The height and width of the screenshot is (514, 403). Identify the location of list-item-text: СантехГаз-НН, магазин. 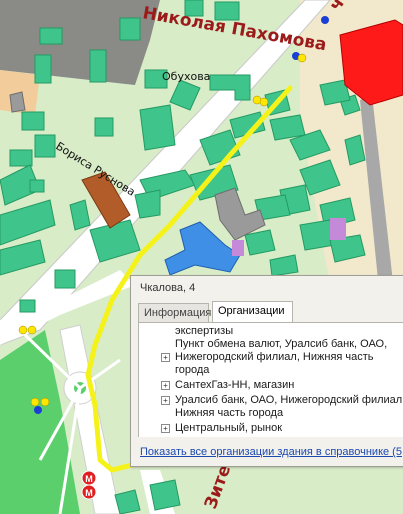
(235, 385).